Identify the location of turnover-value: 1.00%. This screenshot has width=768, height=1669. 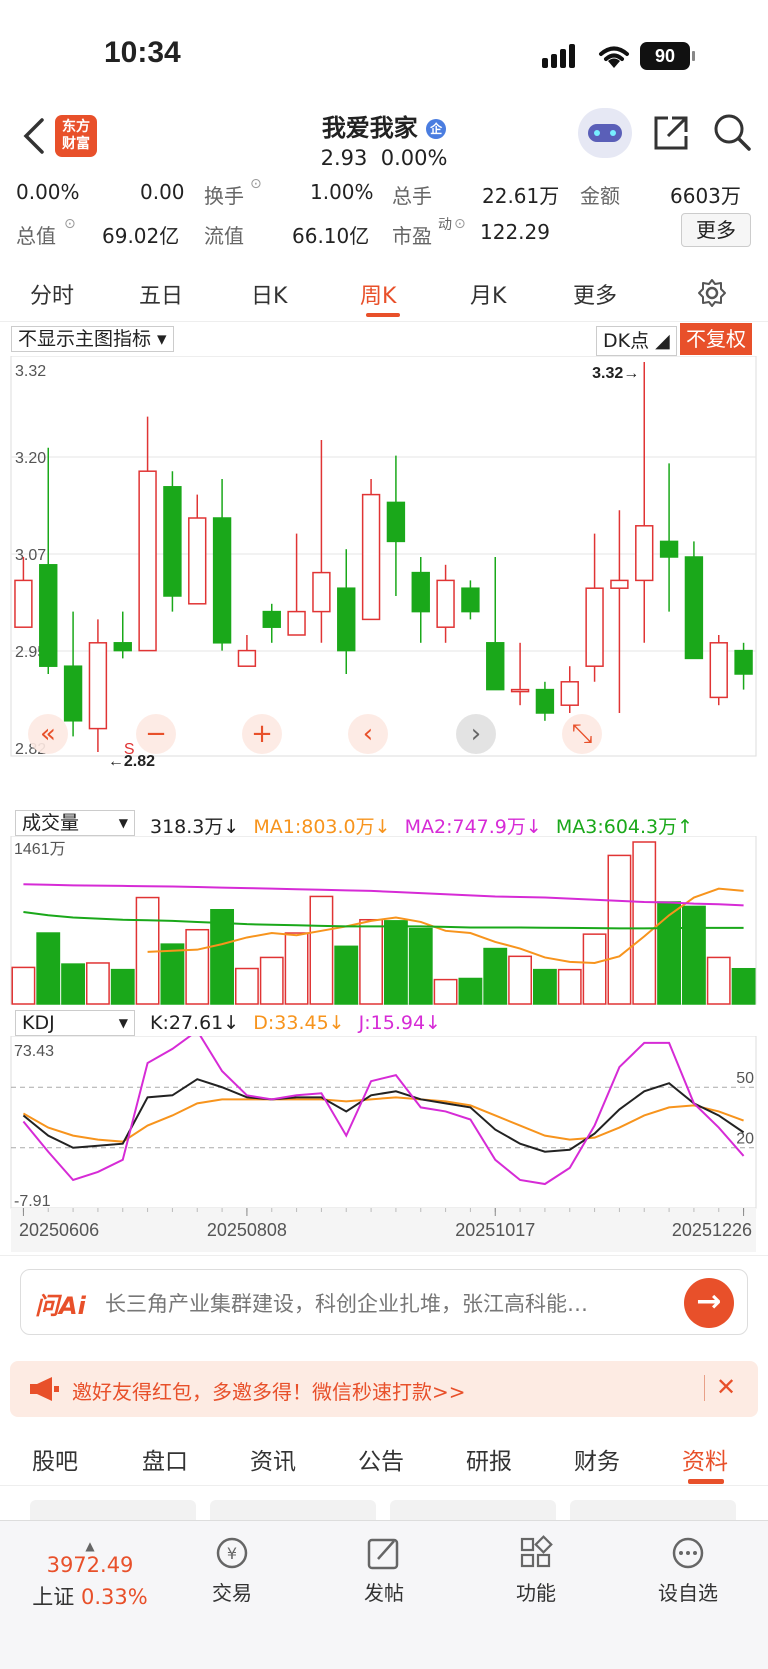
(342, 192).